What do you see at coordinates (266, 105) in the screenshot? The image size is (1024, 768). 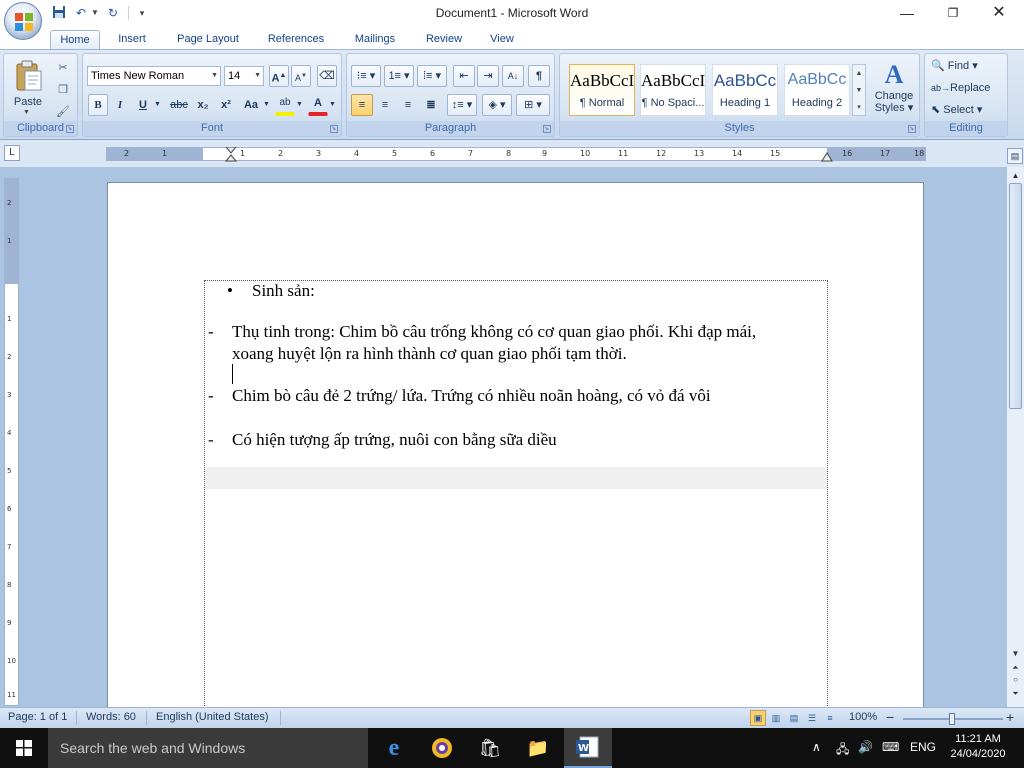 I see `change-case-dropdown-icon: ▼` at bounding box center [266, 105].